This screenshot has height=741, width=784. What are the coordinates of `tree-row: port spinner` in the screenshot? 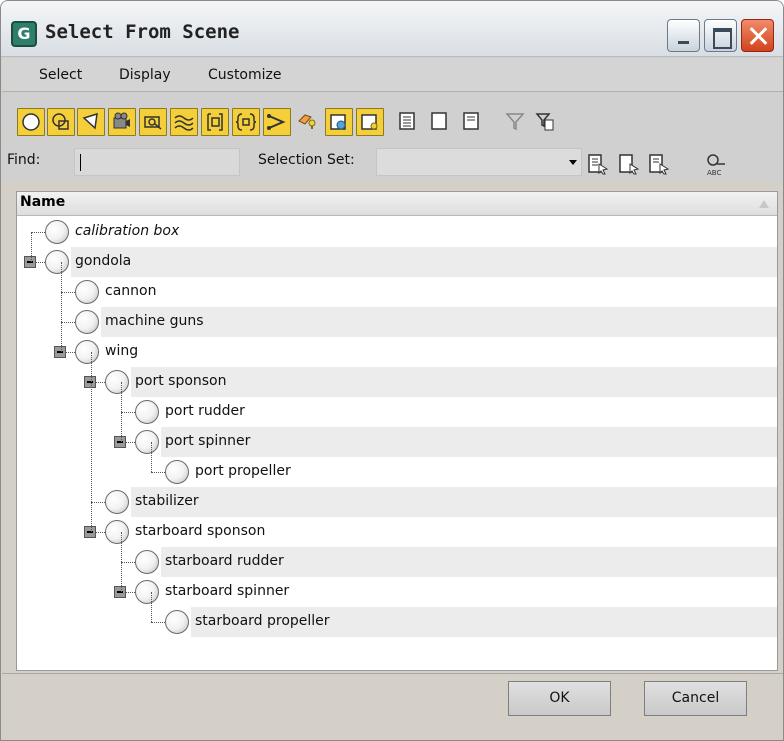 It's located at (397, 442).